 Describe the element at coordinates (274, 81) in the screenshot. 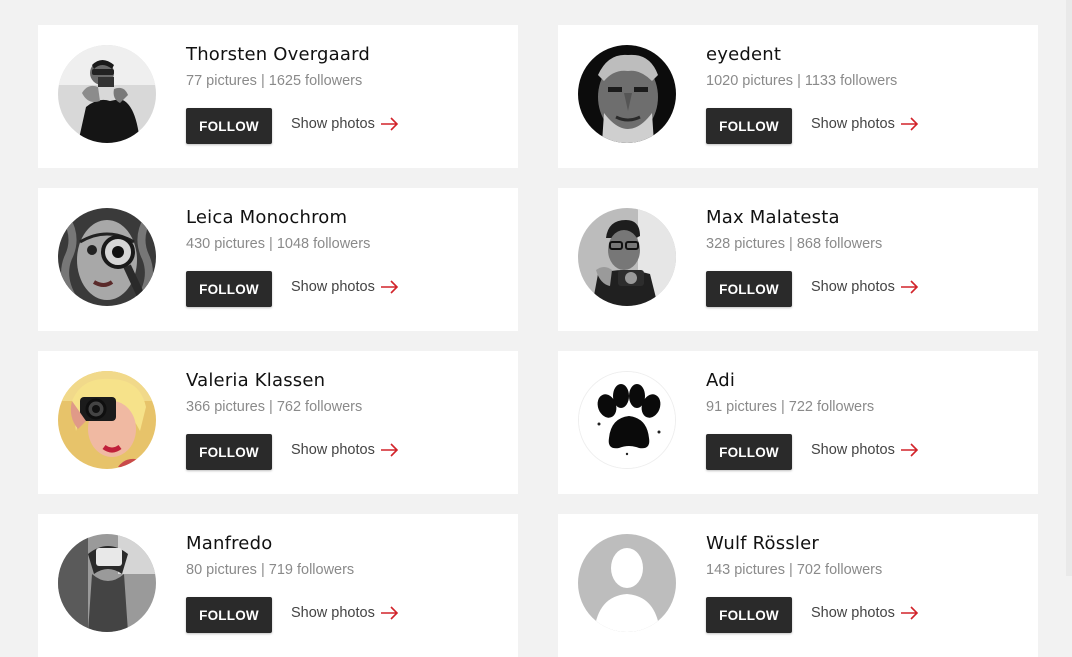

I see `photographer-stats: 77 pictures | 1625 followers` at that location.